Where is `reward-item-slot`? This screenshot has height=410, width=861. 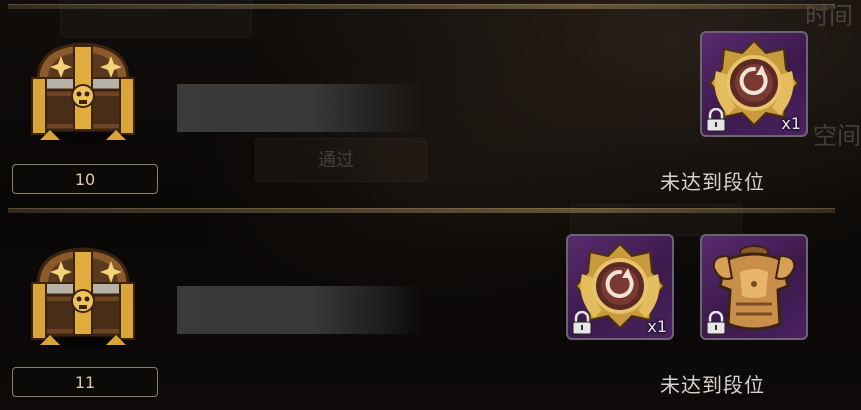
reward-item-slot is located at coordinates (754, 287).